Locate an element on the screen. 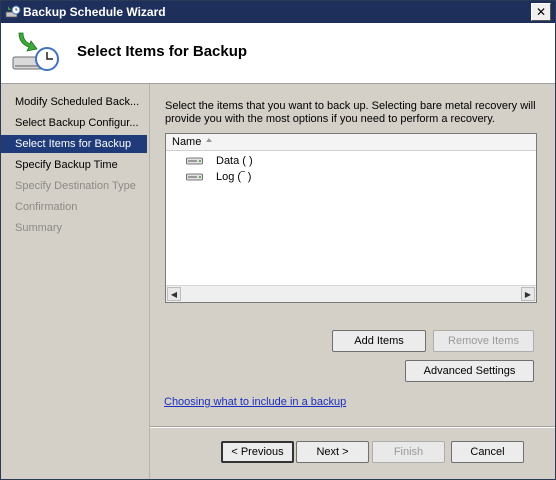  horizontal-scrollbar: ◀ ▶ is located at coordinates (351, 293).